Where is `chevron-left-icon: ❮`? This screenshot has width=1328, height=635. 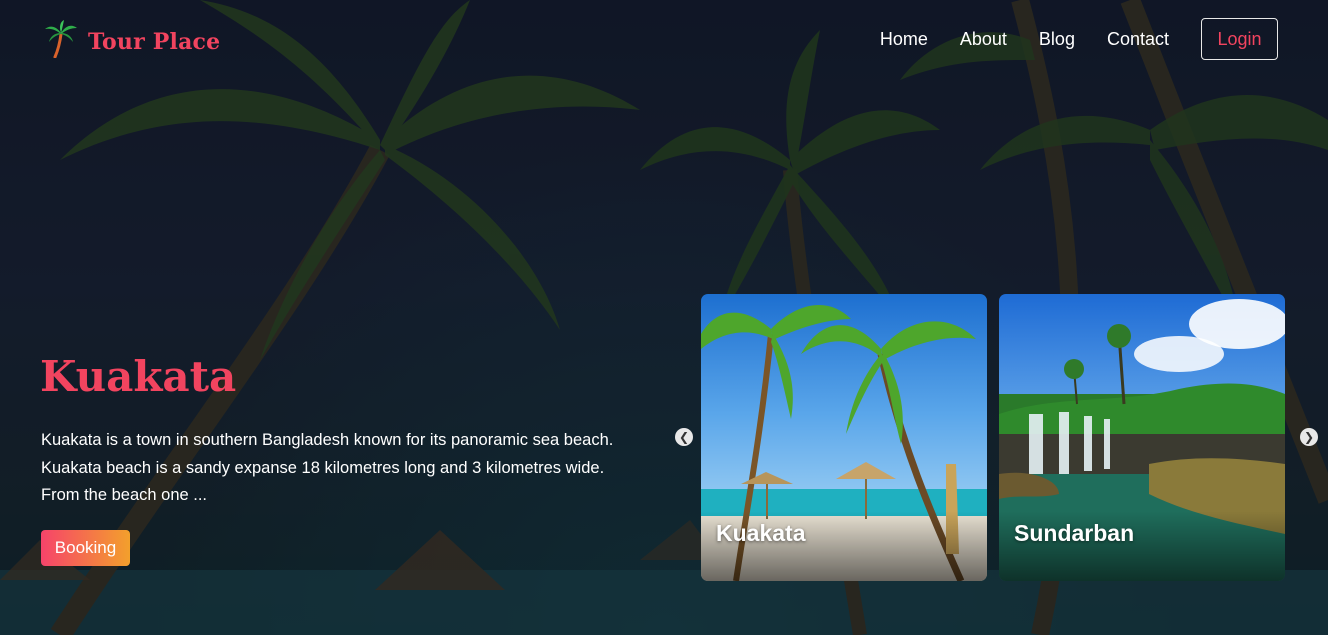
chevron-left-icon: ❮ is located at coordinates (684, 437).